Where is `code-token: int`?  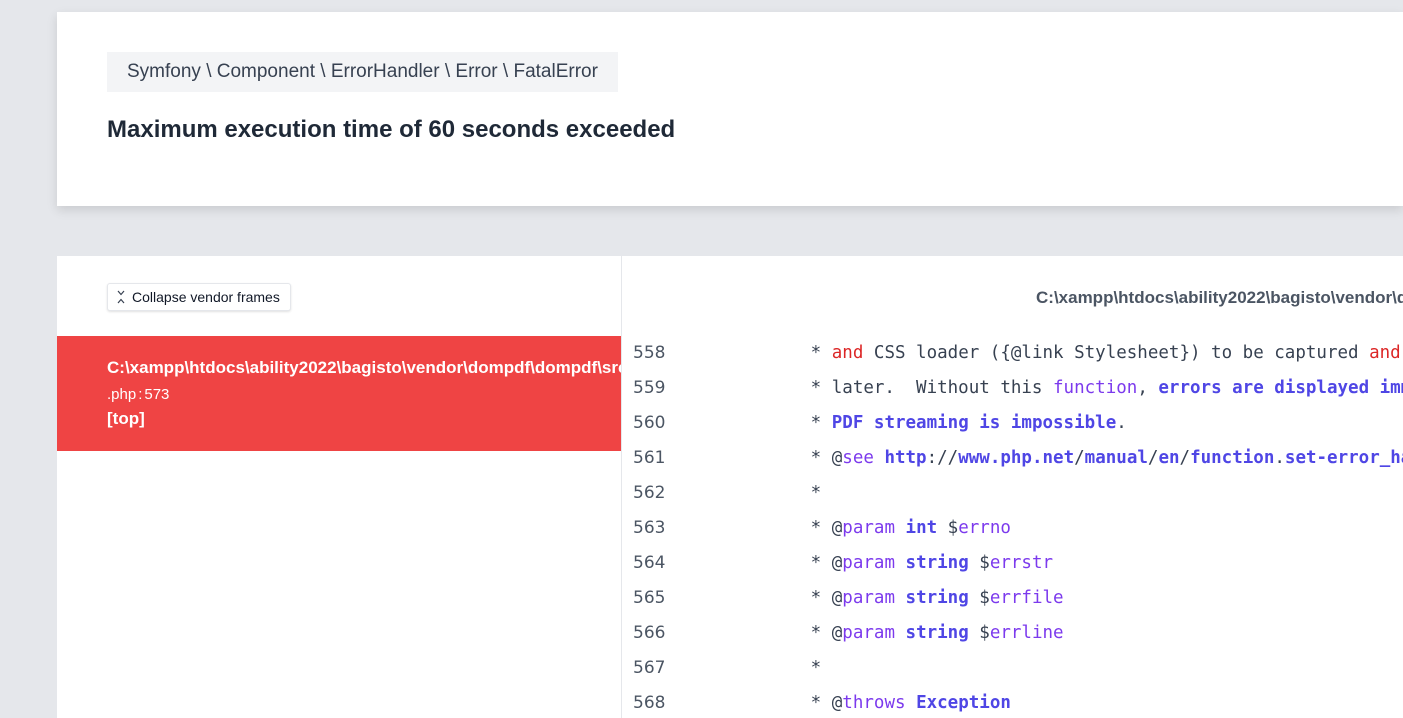 code-token: int is located at coordinates (921, 528).